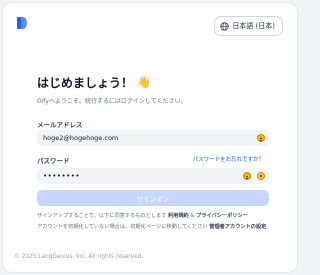 The height and width of the screenshot is (275, 320). I want to click on terms-of-service-link: 利用規約, so click(178, 216).